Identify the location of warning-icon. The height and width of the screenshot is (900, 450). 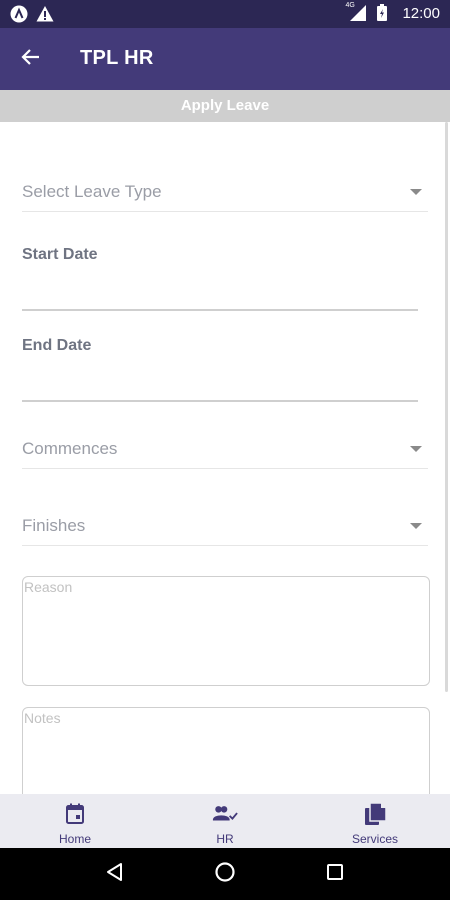
(45, 14).